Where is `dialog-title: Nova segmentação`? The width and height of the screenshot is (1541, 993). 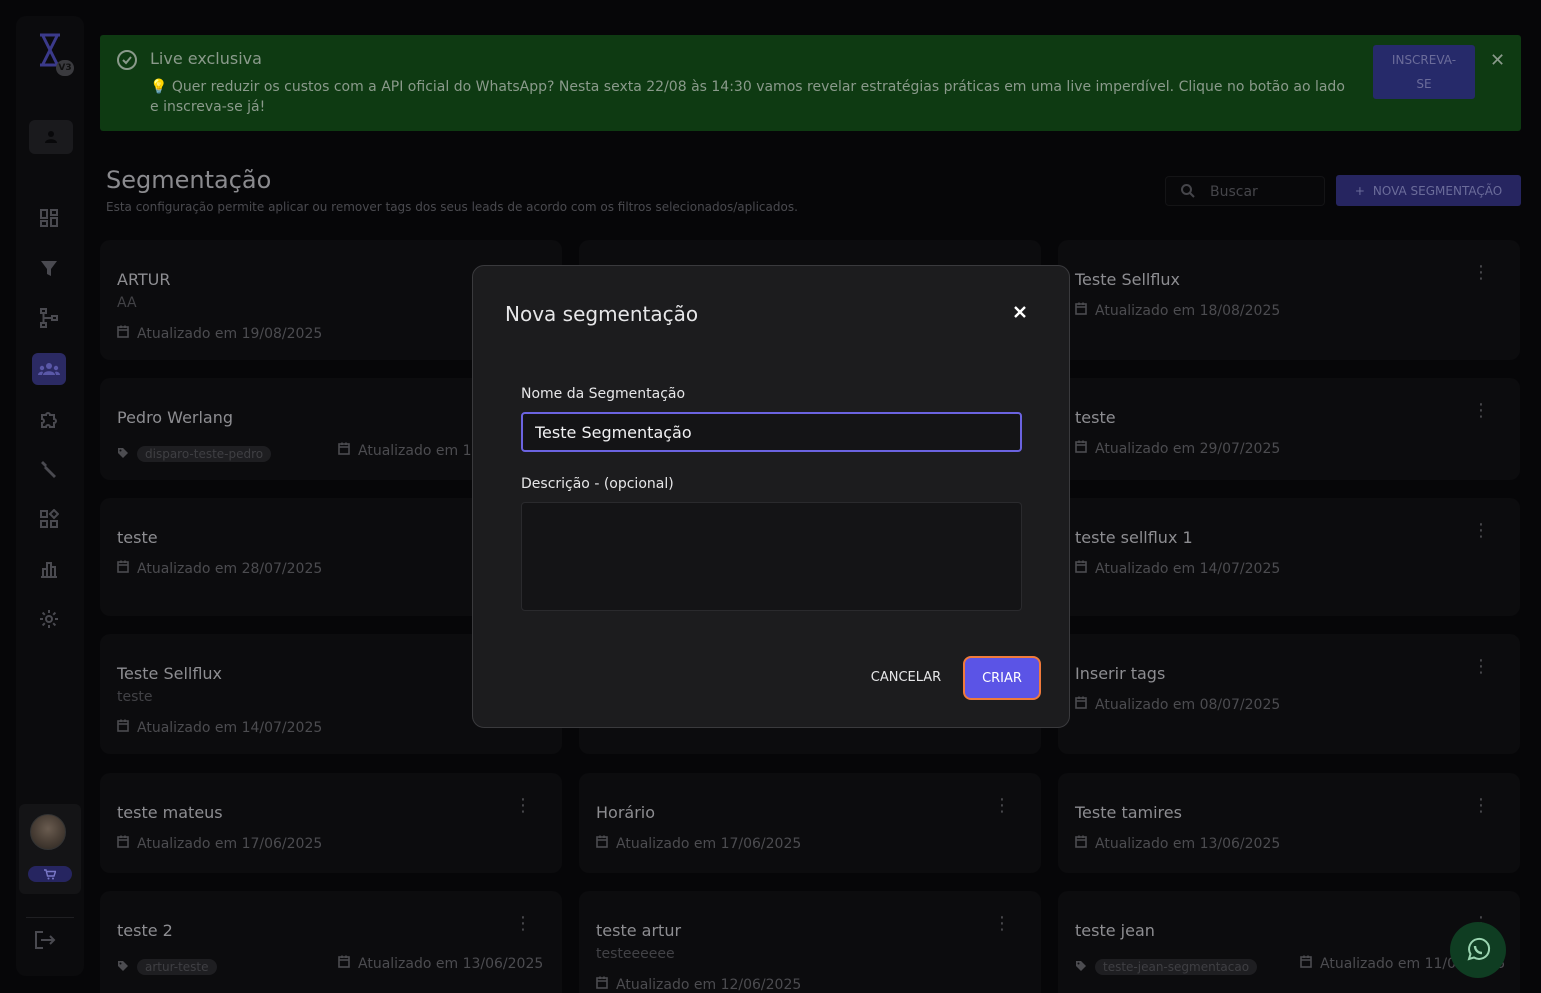
dialog-title: Nova segmentação is located at coordinates (602, 314).